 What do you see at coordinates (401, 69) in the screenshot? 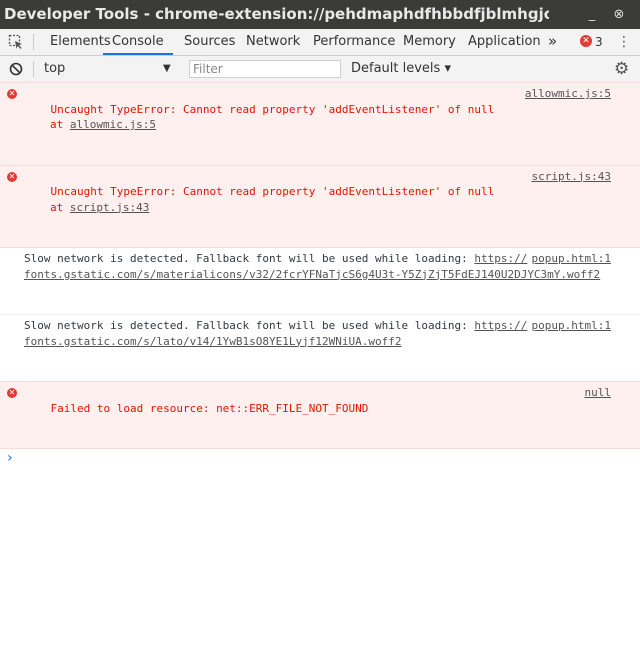
I see `log-levels-dropdown: Default levels ▾` at bounding box center [401, 69].